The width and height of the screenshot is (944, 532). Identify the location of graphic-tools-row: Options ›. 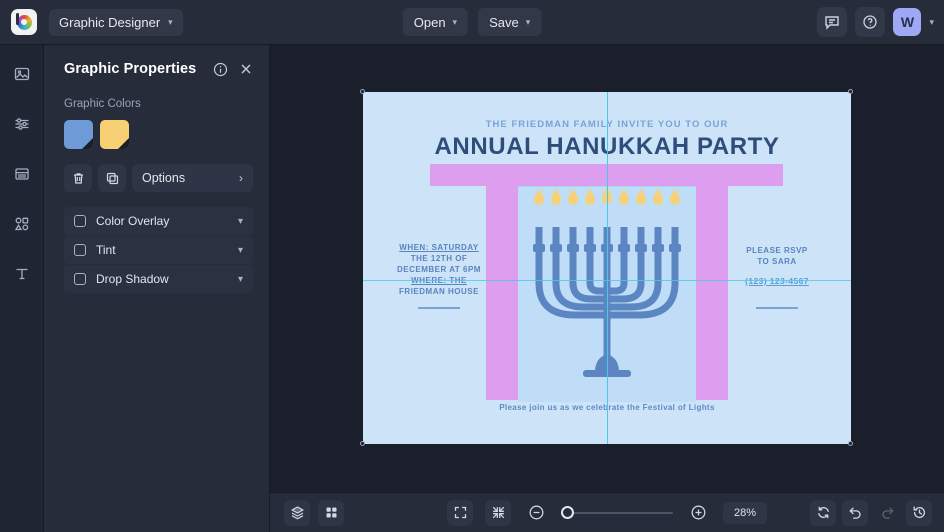
(158, 178).